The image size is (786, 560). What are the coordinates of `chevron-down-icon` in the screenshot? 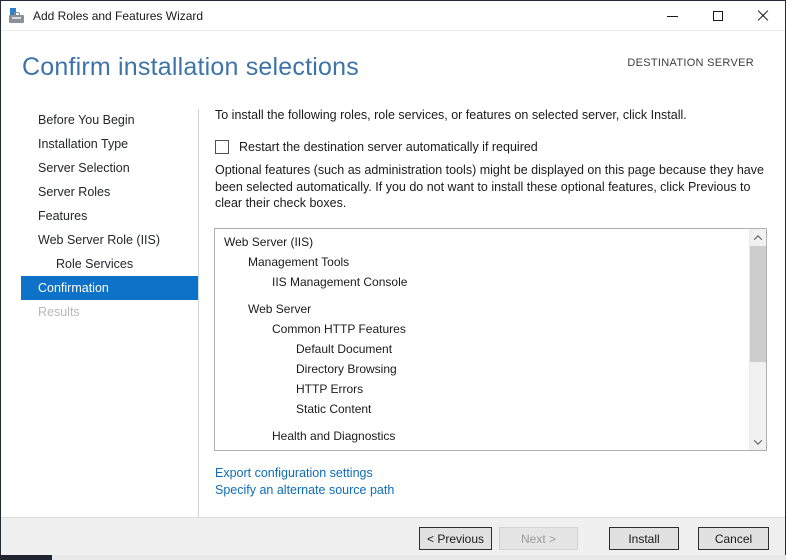 It's located at (758, 440).